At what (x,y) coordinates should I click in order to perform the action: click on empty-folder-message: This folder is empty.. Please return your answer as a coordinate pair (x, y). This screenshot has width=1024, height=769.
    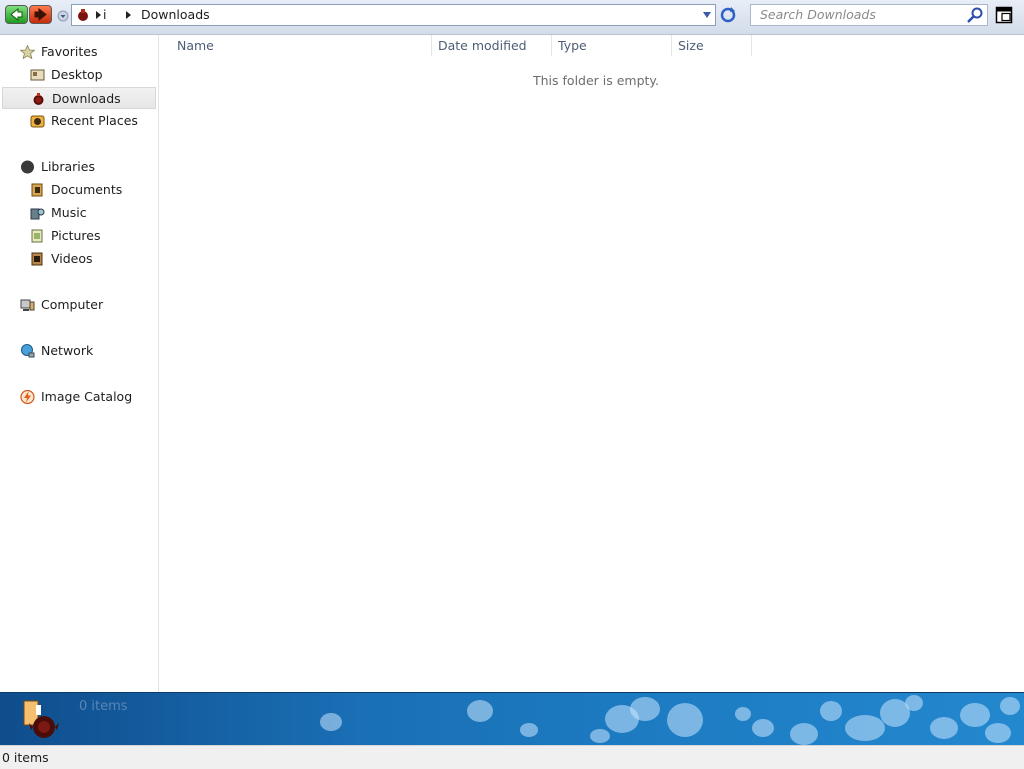
    Looking at the image, I should click on (596, 80).